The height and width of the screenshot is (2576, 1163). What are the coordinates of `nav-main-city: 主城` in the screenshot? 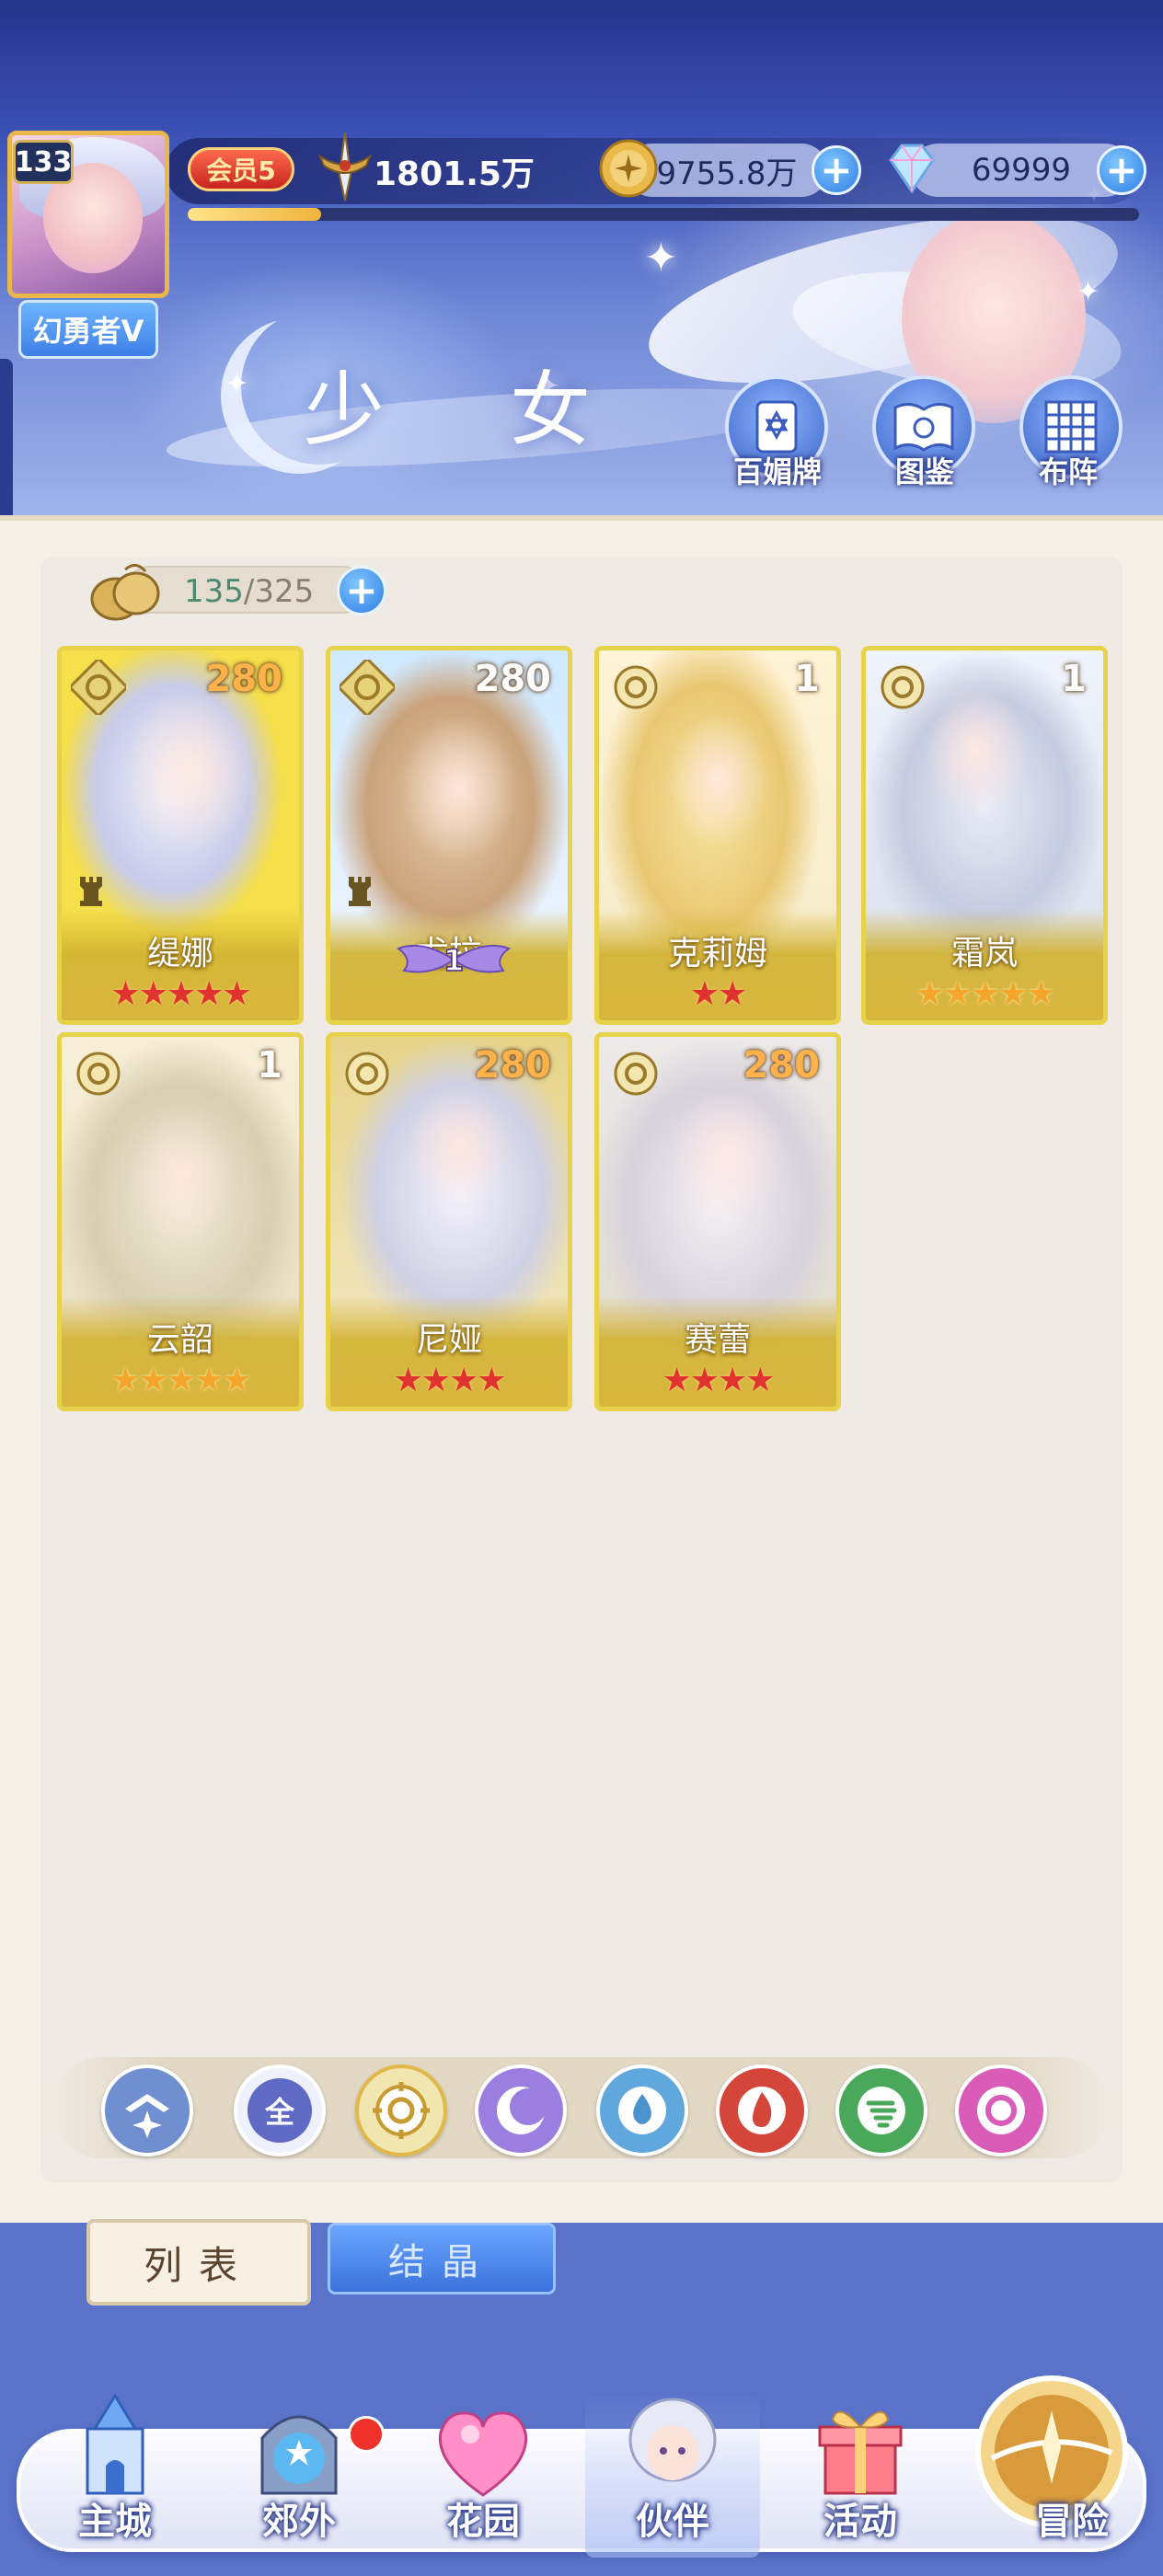 It's located at (115, 2475).